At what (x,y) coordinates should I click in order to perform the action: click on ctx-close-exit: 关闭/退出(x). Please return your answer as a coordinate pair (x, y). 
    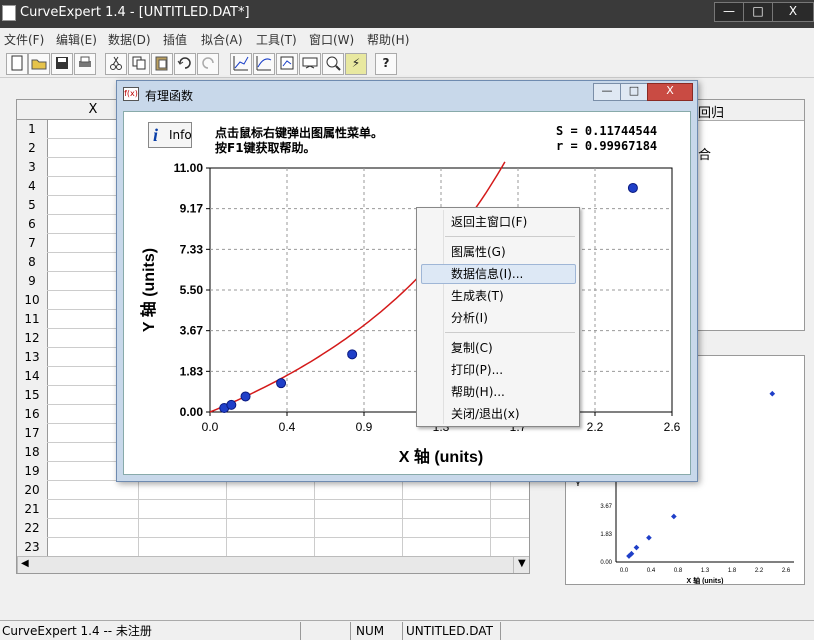
    Looking at the image, I should click on (485, 414).